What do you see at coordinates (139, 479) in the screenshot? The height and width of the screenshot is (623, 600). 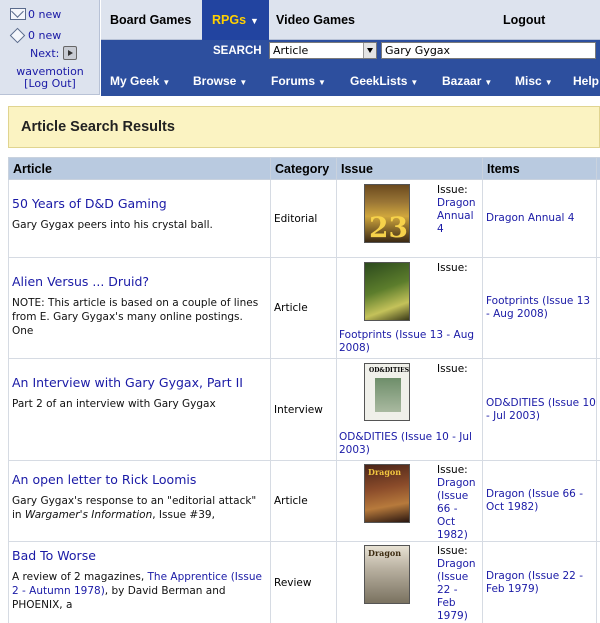 I see `article-title-link: An open letter to Rick Loomis` at bounding box center [139, 479].